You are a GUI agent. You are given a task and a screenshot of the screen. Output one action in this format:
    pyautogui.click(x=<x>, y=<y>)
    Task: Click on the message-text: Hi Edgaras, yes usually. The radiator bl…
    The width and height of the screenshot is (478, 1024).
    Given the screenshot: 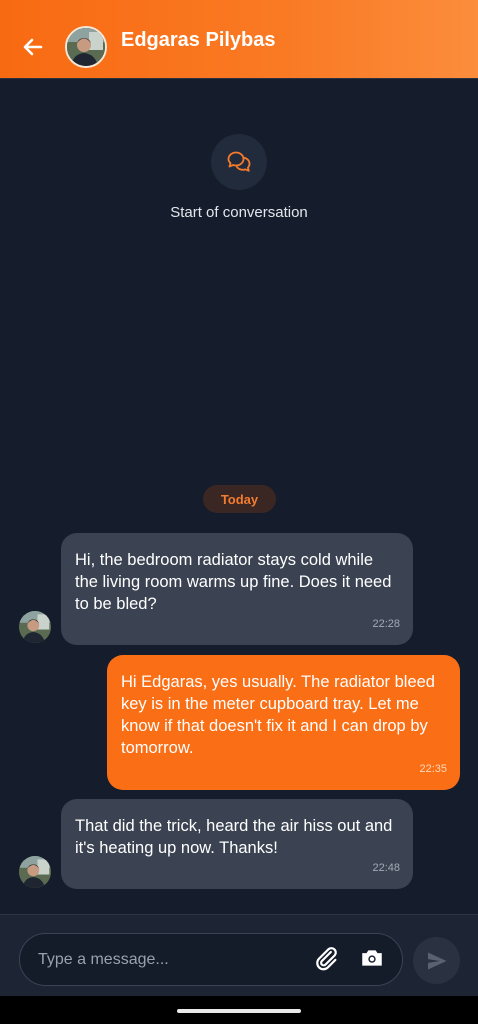 What is the action you would take?
    pyautogui.click(x=278, y=715)
    